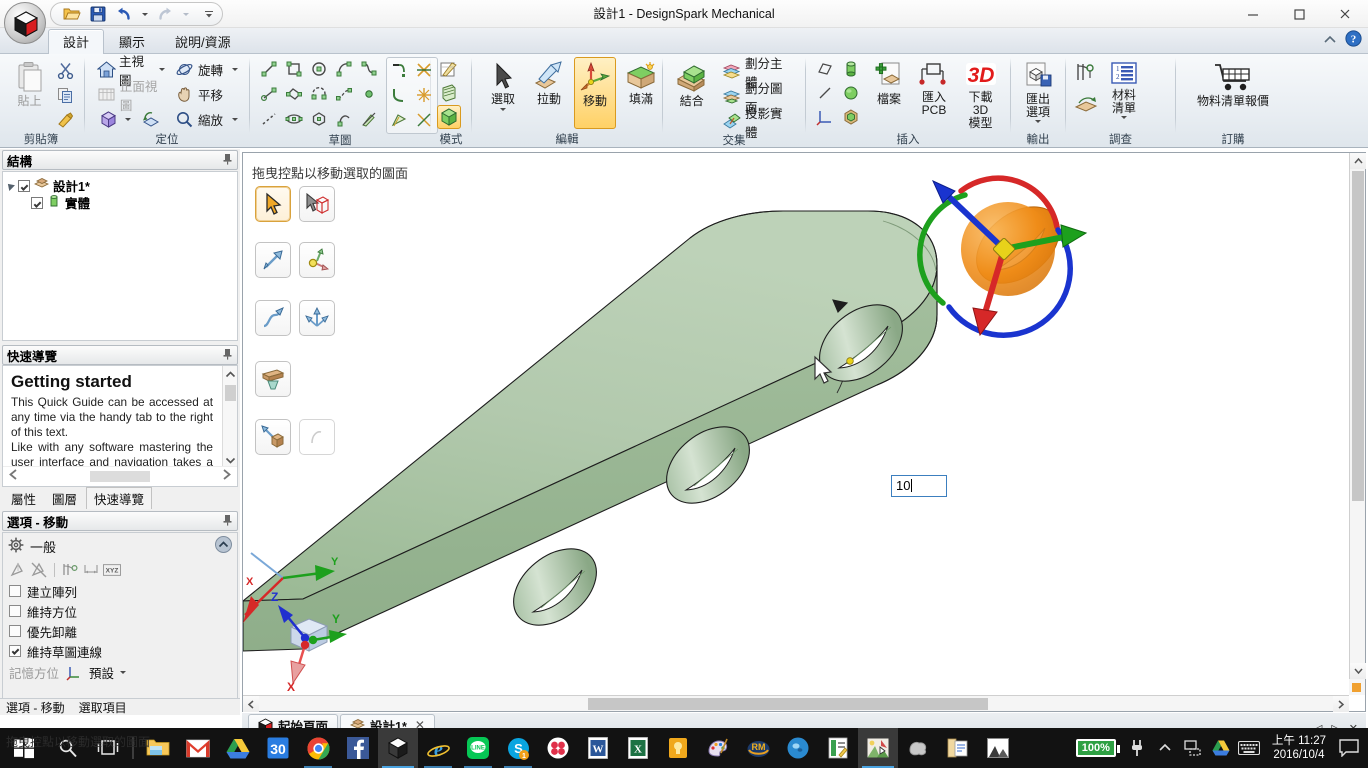 Image resolution: width=1368 pixels, height=768 pixels. Describe the element at coordinates (718, 748) in the screenshot. I see `taskbar-item-paint` at that location.